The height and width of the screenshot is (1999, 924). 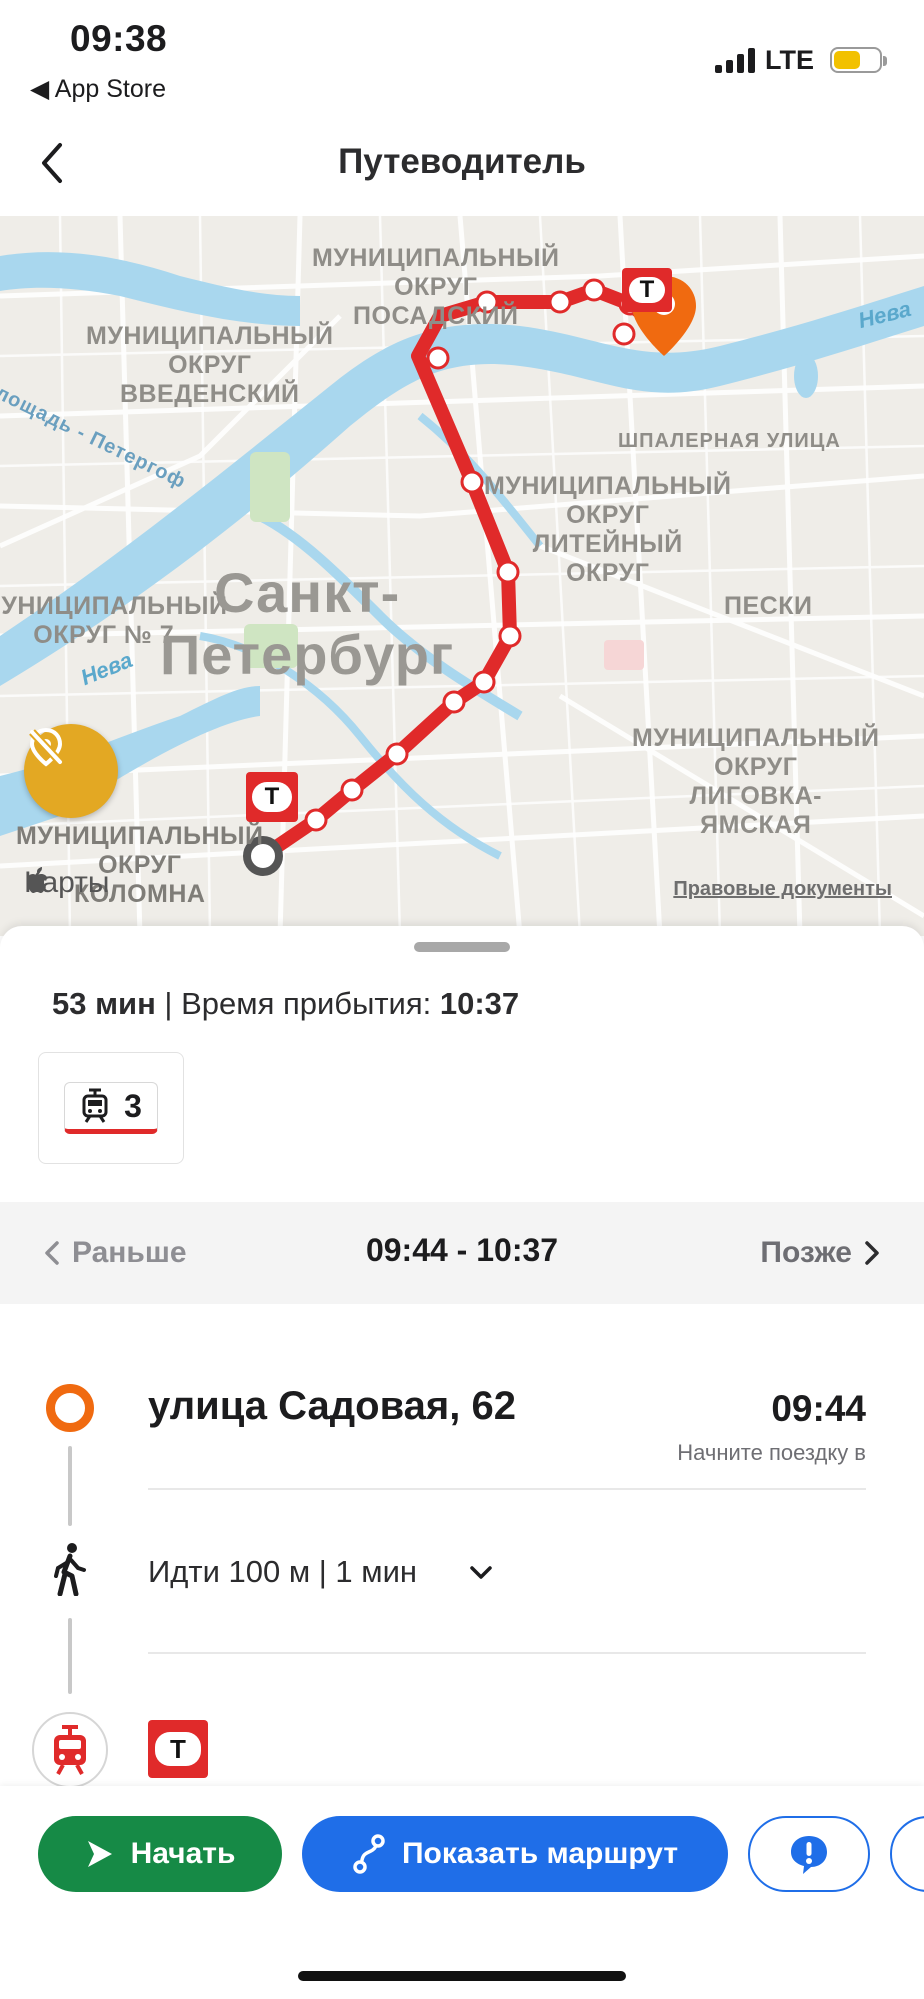 I want to click on show-route-button: Показать маршрут, so click(x=515, y=1854).